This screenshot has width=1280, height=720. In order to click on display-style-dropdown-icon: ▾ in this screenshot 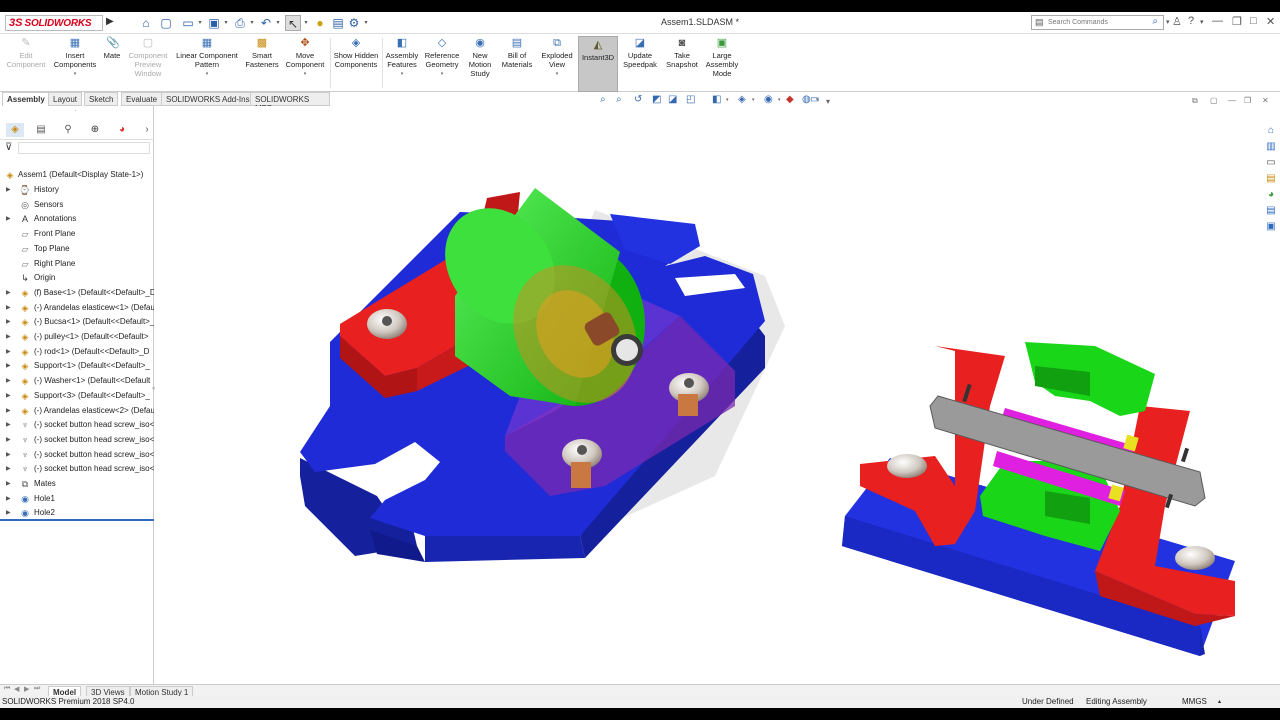, I will do `click(753, 100)`.